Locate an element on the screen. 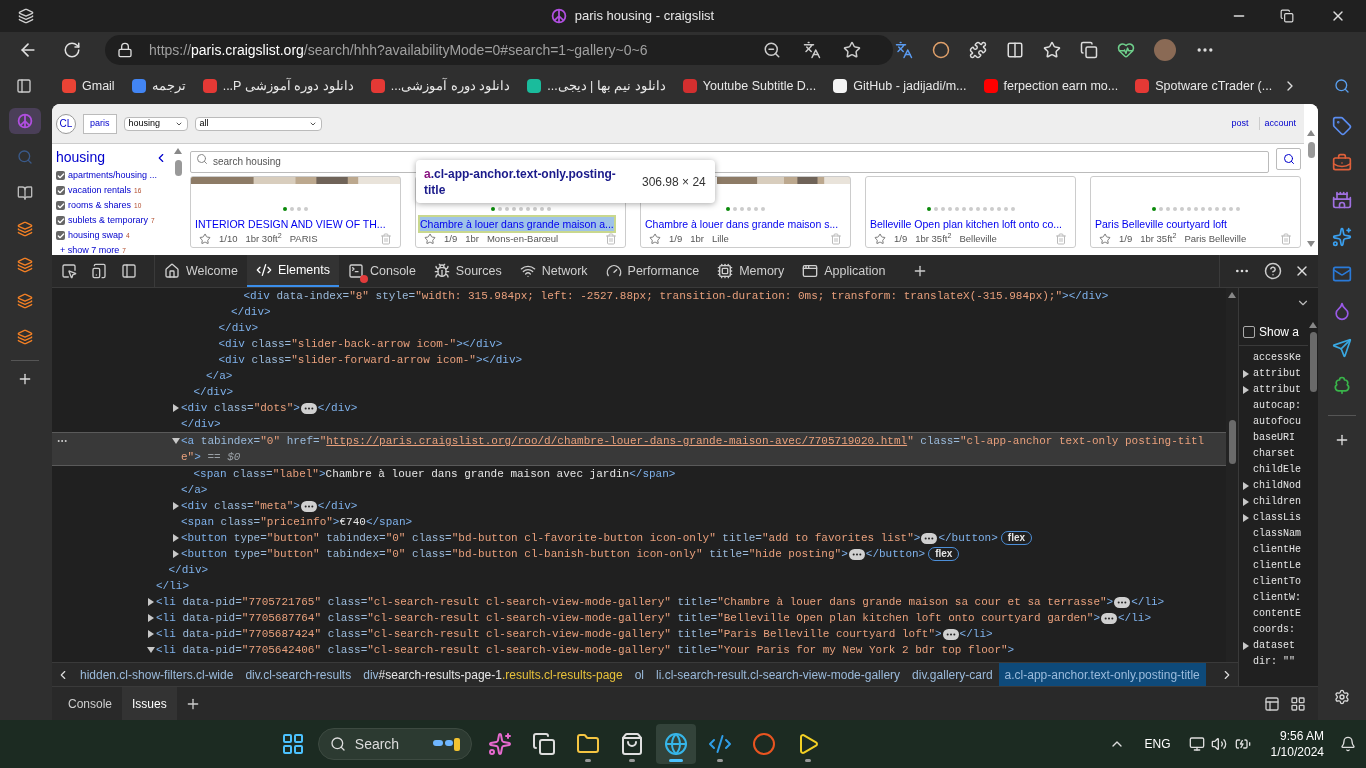 The width and height of the screenshot is (1366, 768). site-logo: CL is located at coordinates (66, 123).